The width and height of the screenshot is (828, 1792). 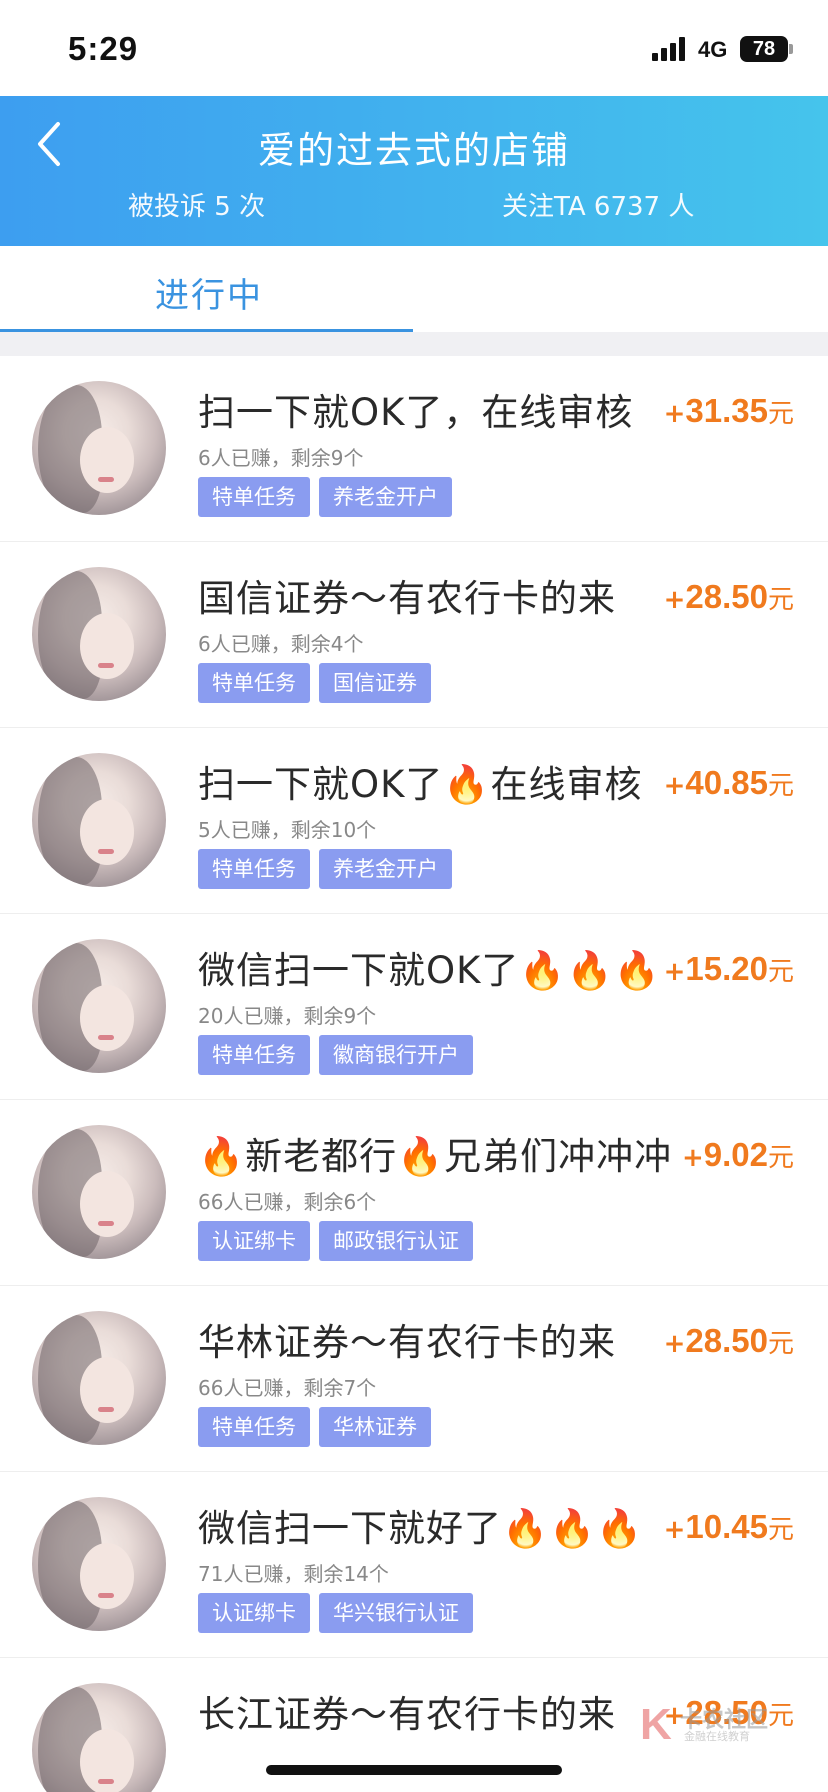 I want to click on watermark: K 卡农社区 金融在线教育, so click(x=715, y=1725).